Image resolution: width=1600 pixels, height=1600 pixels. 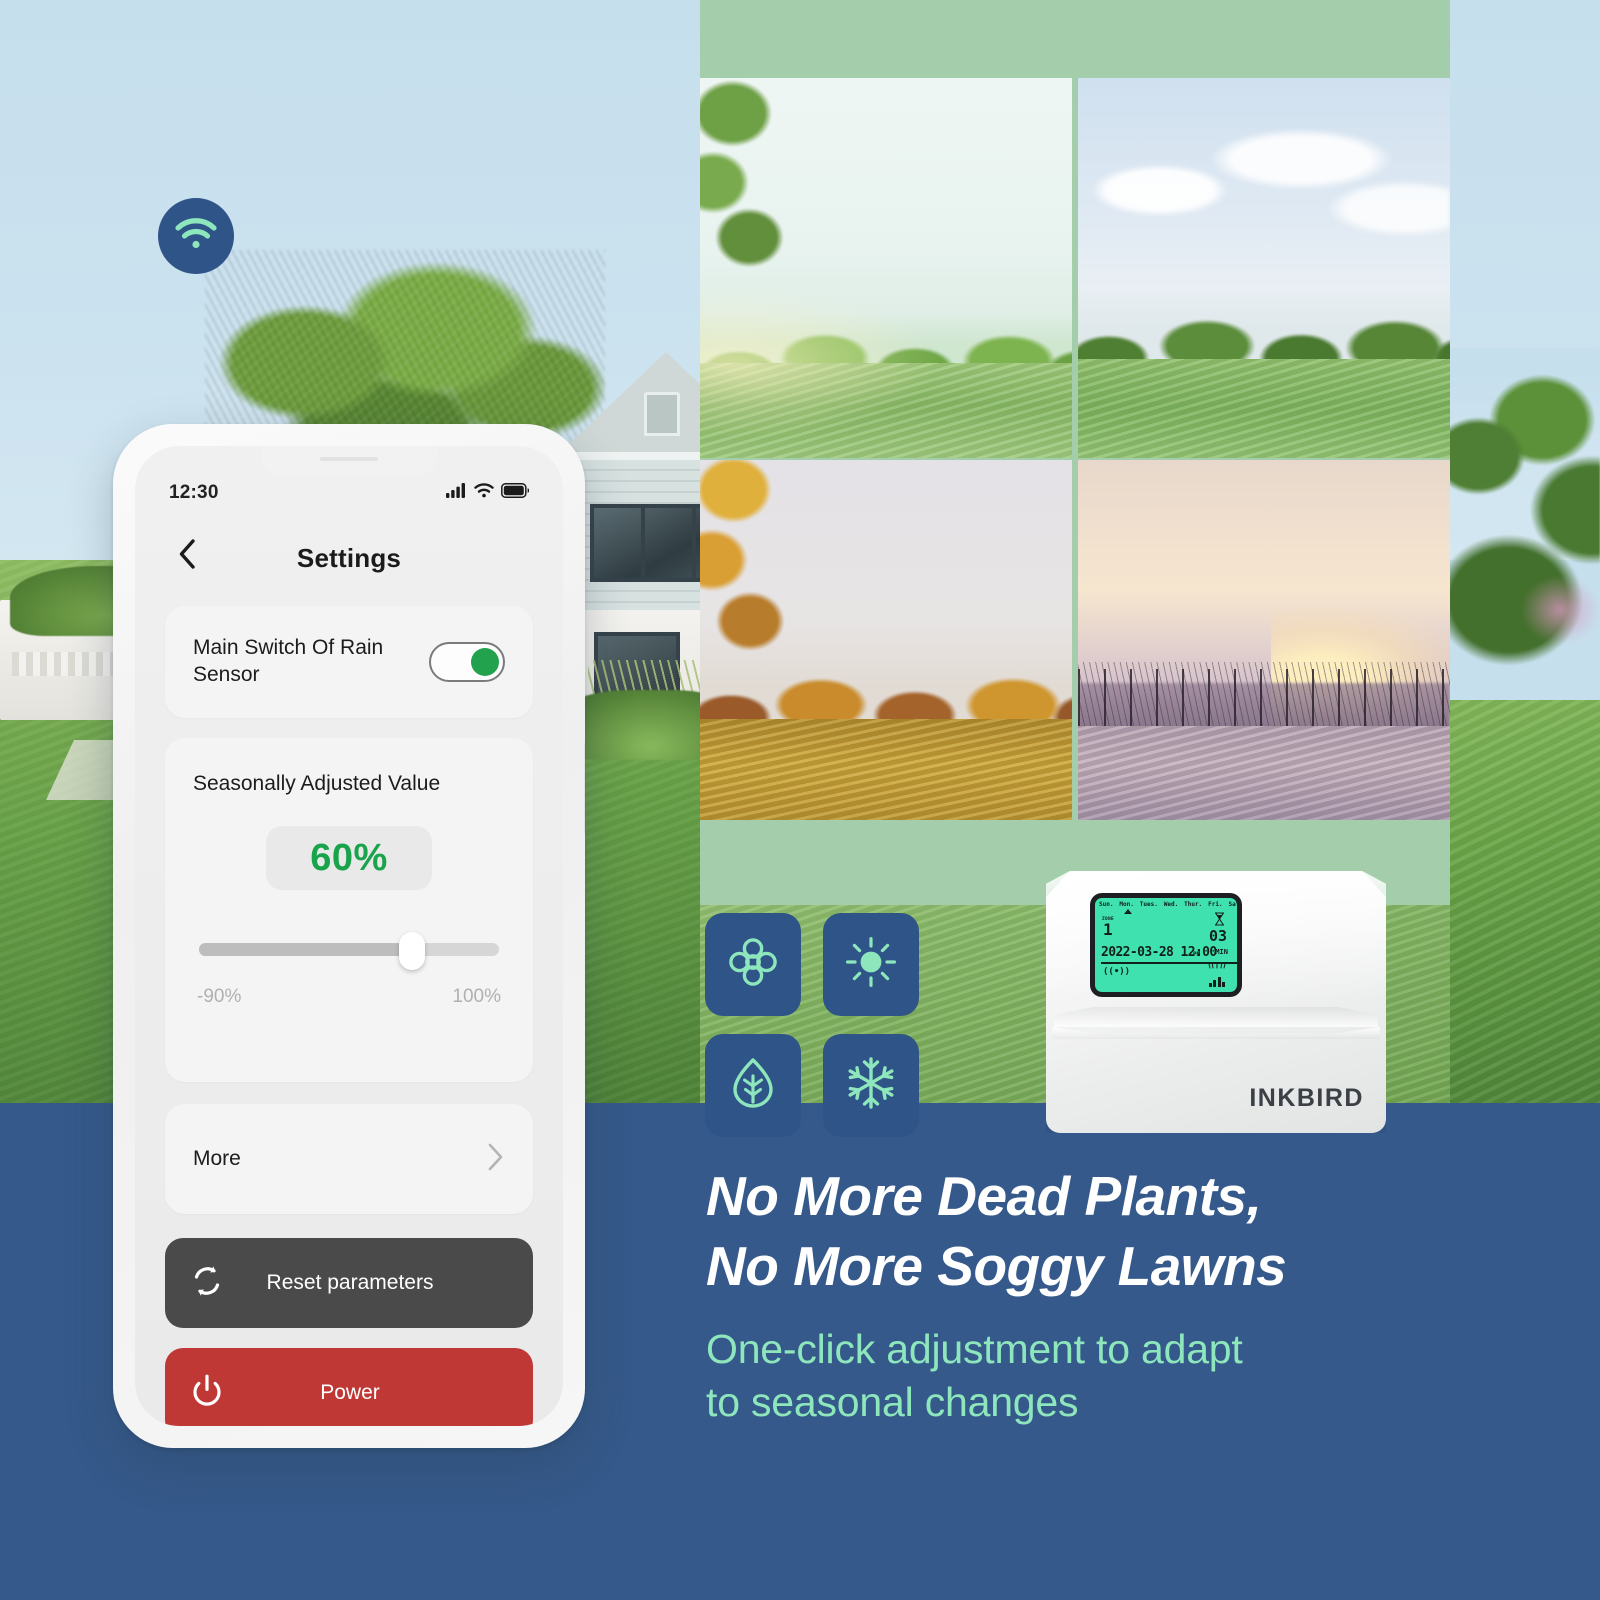 I want to click on lcd-ampm: PM, so click(x=1197, y=954).